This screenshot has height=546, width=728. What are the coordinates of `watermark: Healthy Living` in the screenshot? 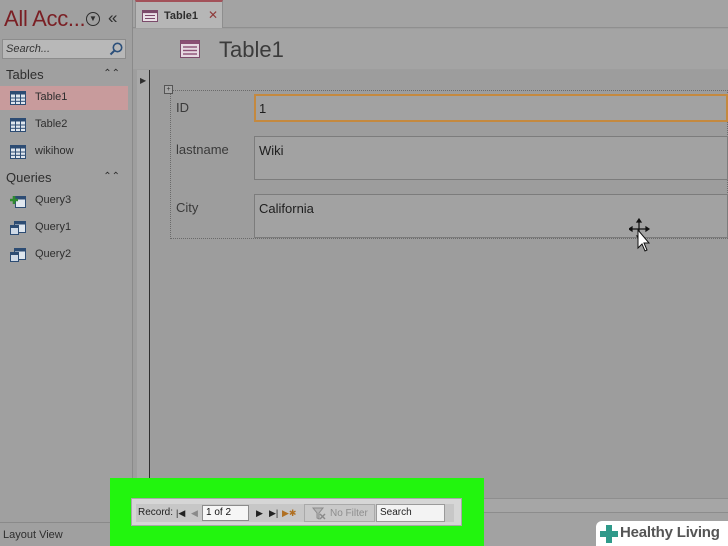 It's located at (662, 533).